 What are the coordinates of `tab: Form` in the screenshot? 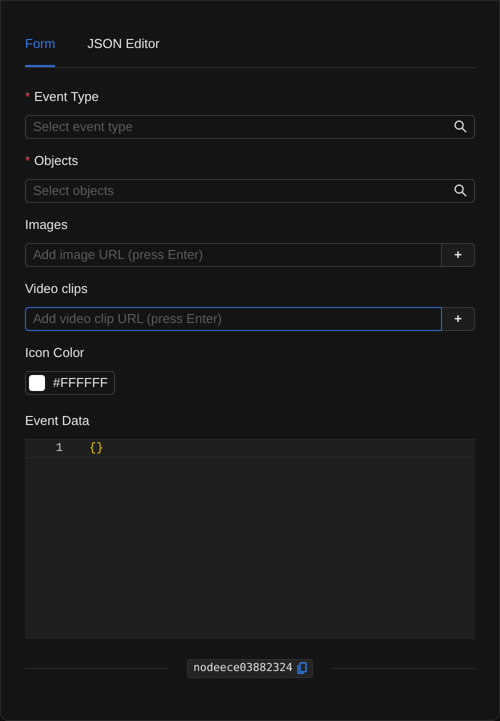 It's located at (40, 50).